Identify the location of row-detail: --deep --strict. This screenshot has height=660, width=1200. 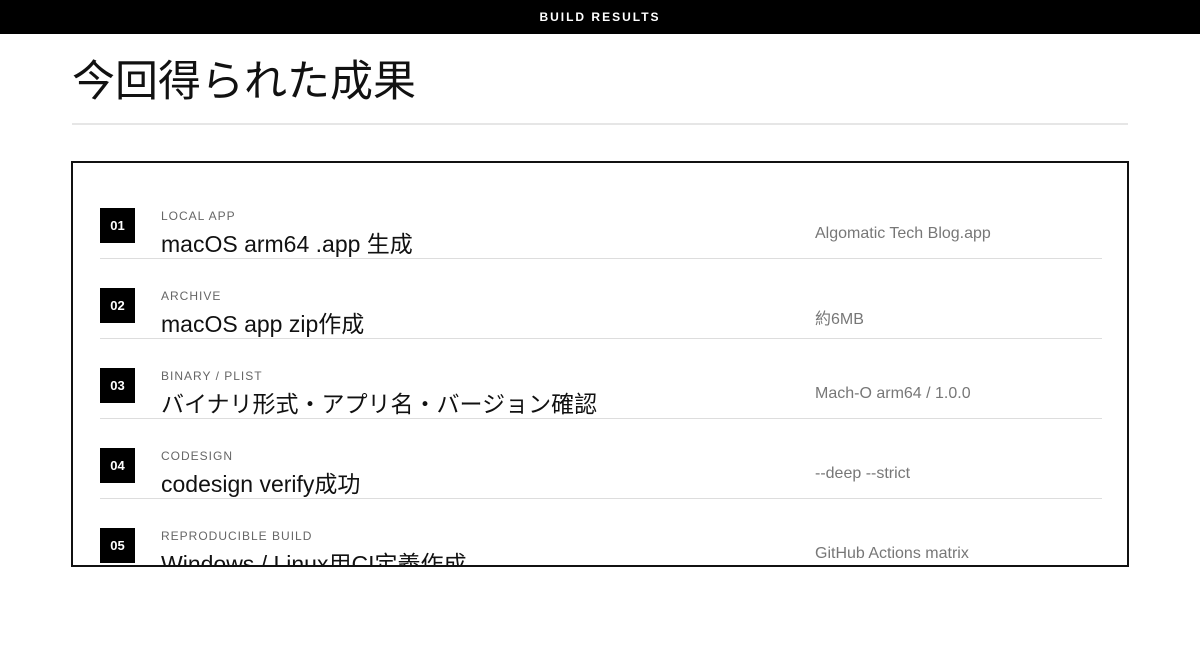
(863, 473).